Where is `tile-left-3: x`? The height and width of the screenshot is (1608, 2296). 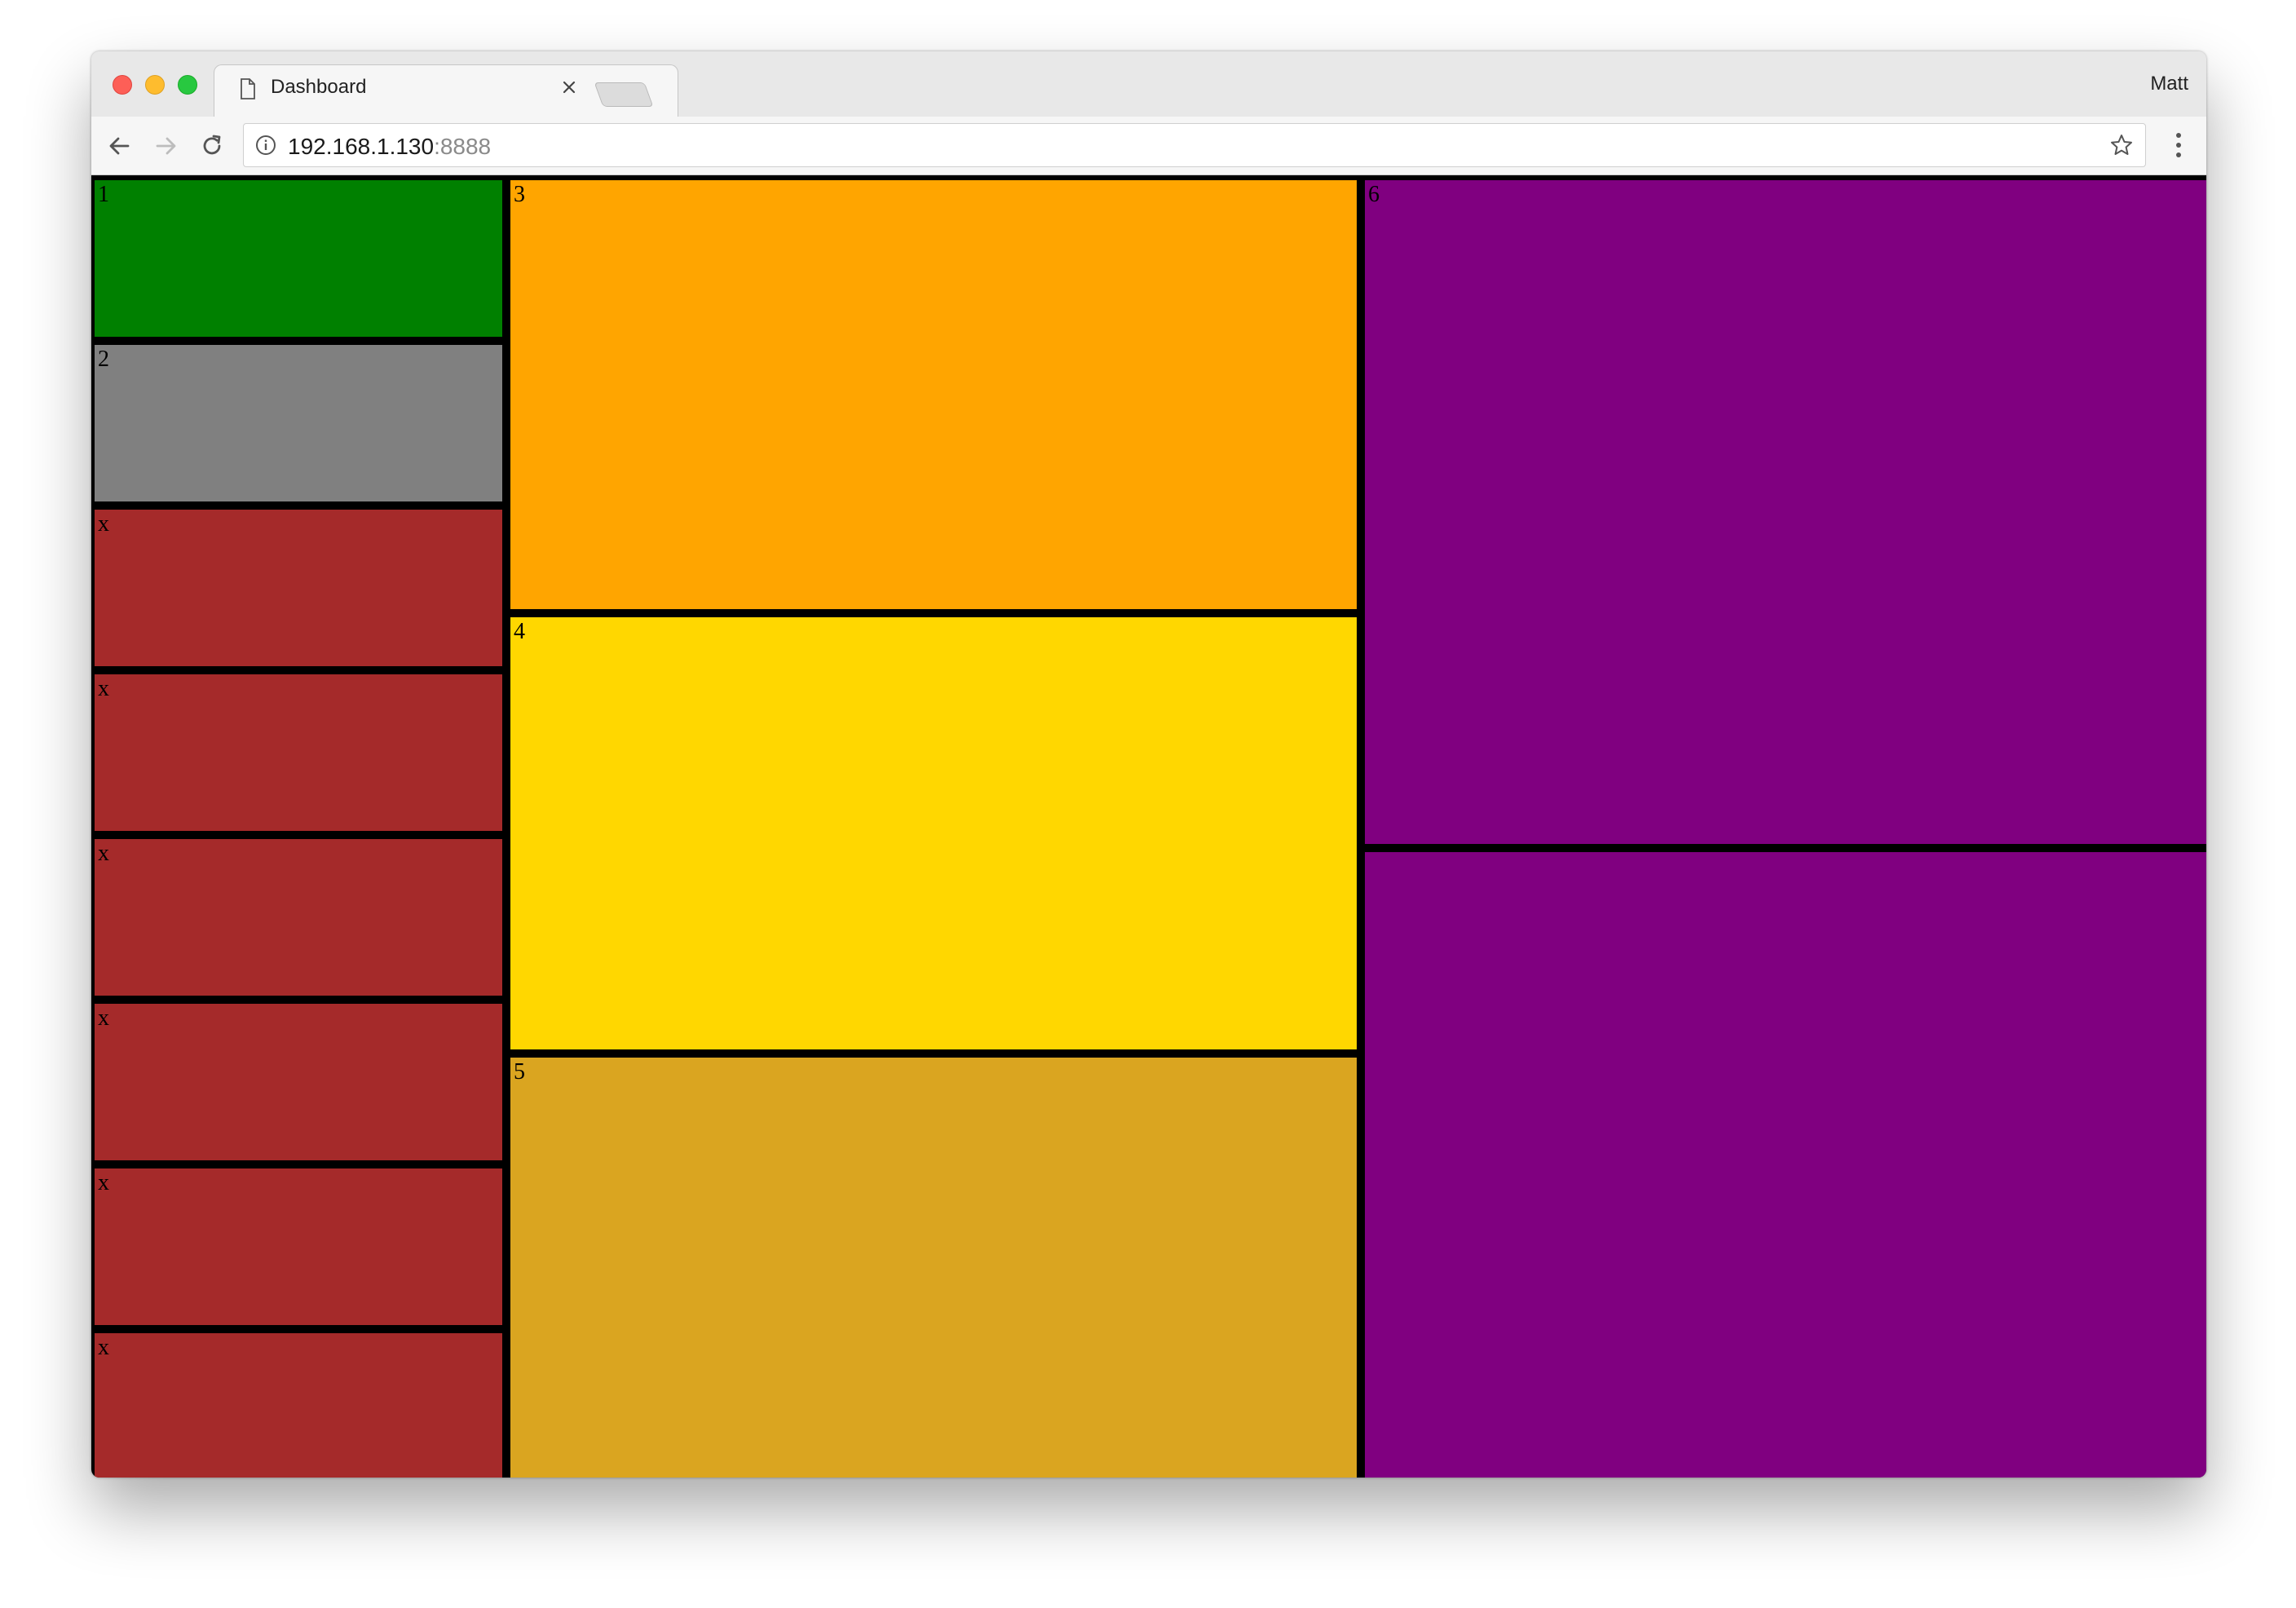 tile-left-3: x is located at coordinates (298, 588).